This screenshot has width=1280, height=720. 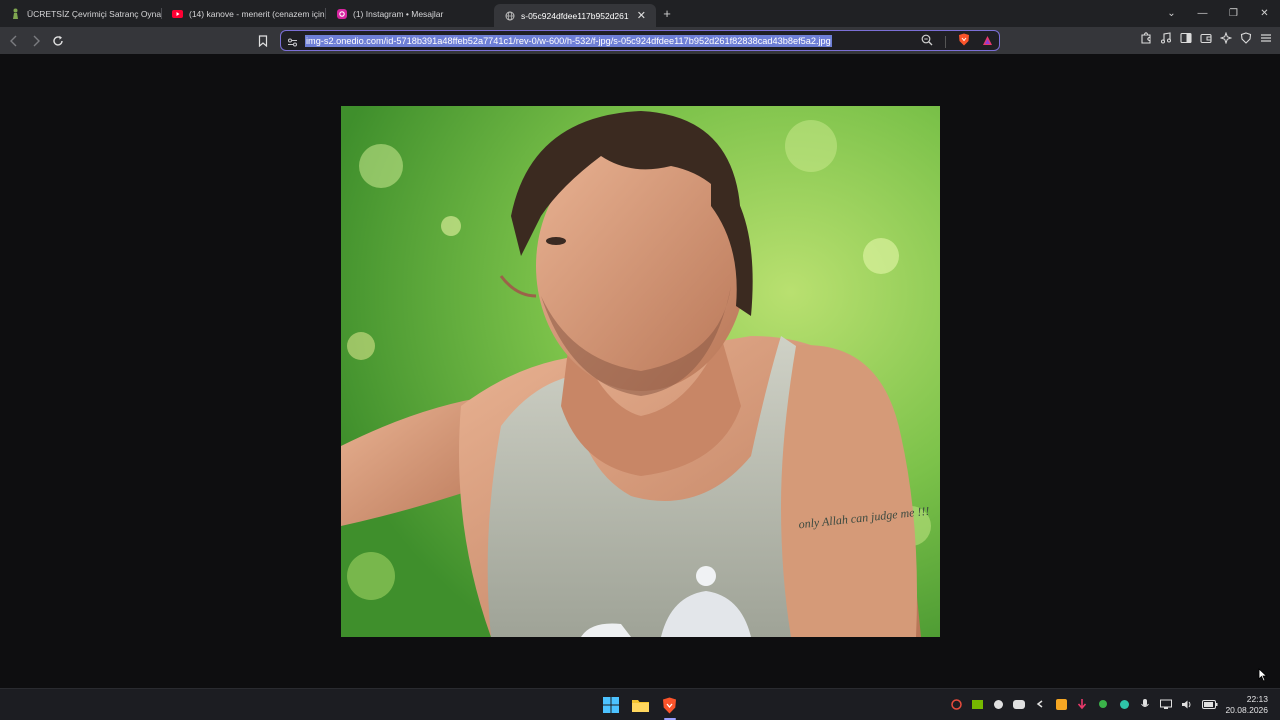 What do you see at coordinates (669, 705) in the screenshot?
I see `brave-browser-icon` at bounding box center [669, 705].